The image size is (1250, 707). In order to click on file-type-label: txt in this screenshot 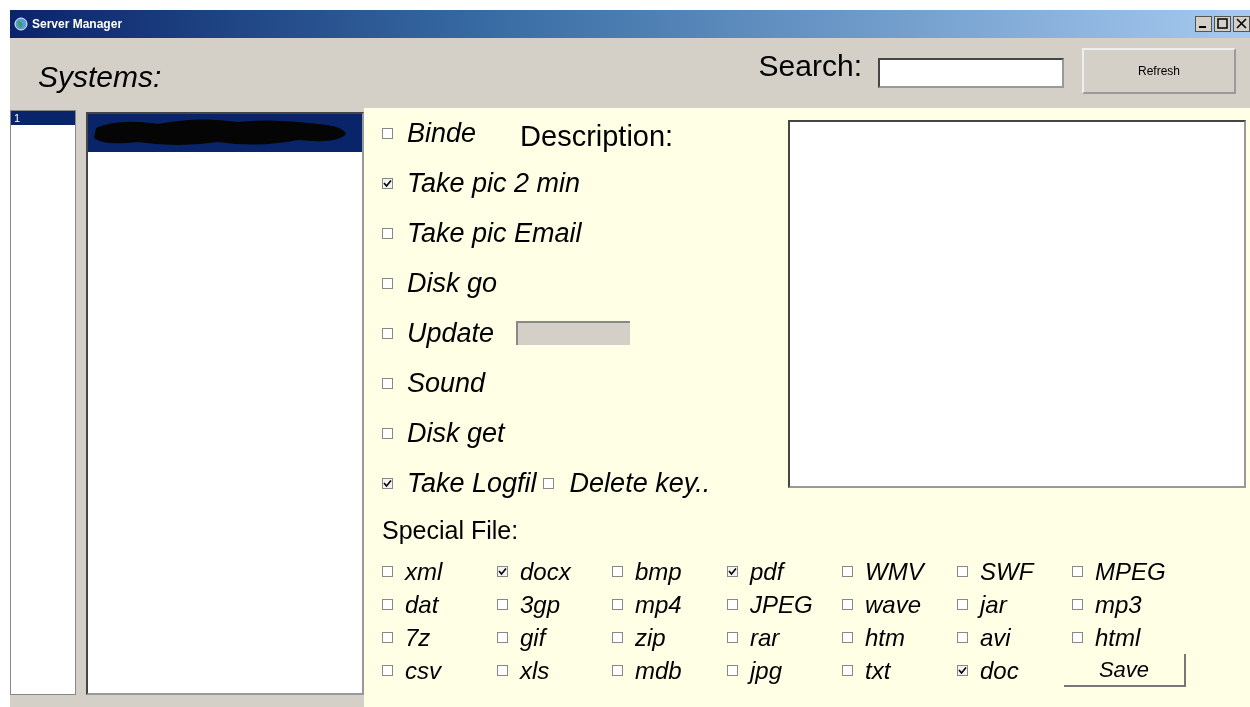, I will do `click(878, 670)`.